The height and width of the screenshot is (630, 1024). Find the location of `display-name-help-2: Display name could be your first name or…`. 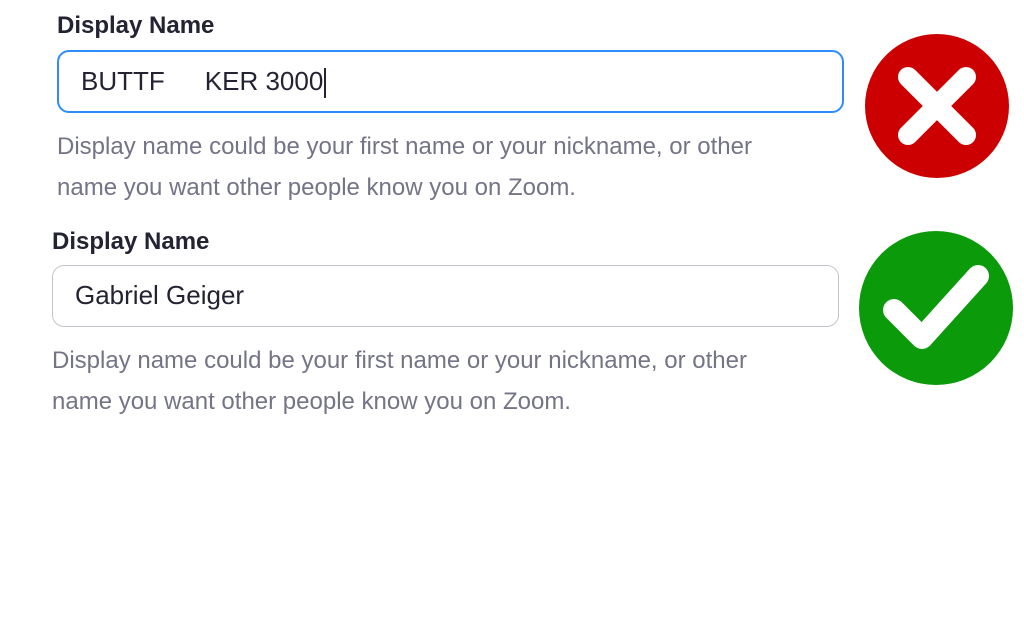

display-name-help-2: Display name could be your first name or… is located at coordinates (399, 381).